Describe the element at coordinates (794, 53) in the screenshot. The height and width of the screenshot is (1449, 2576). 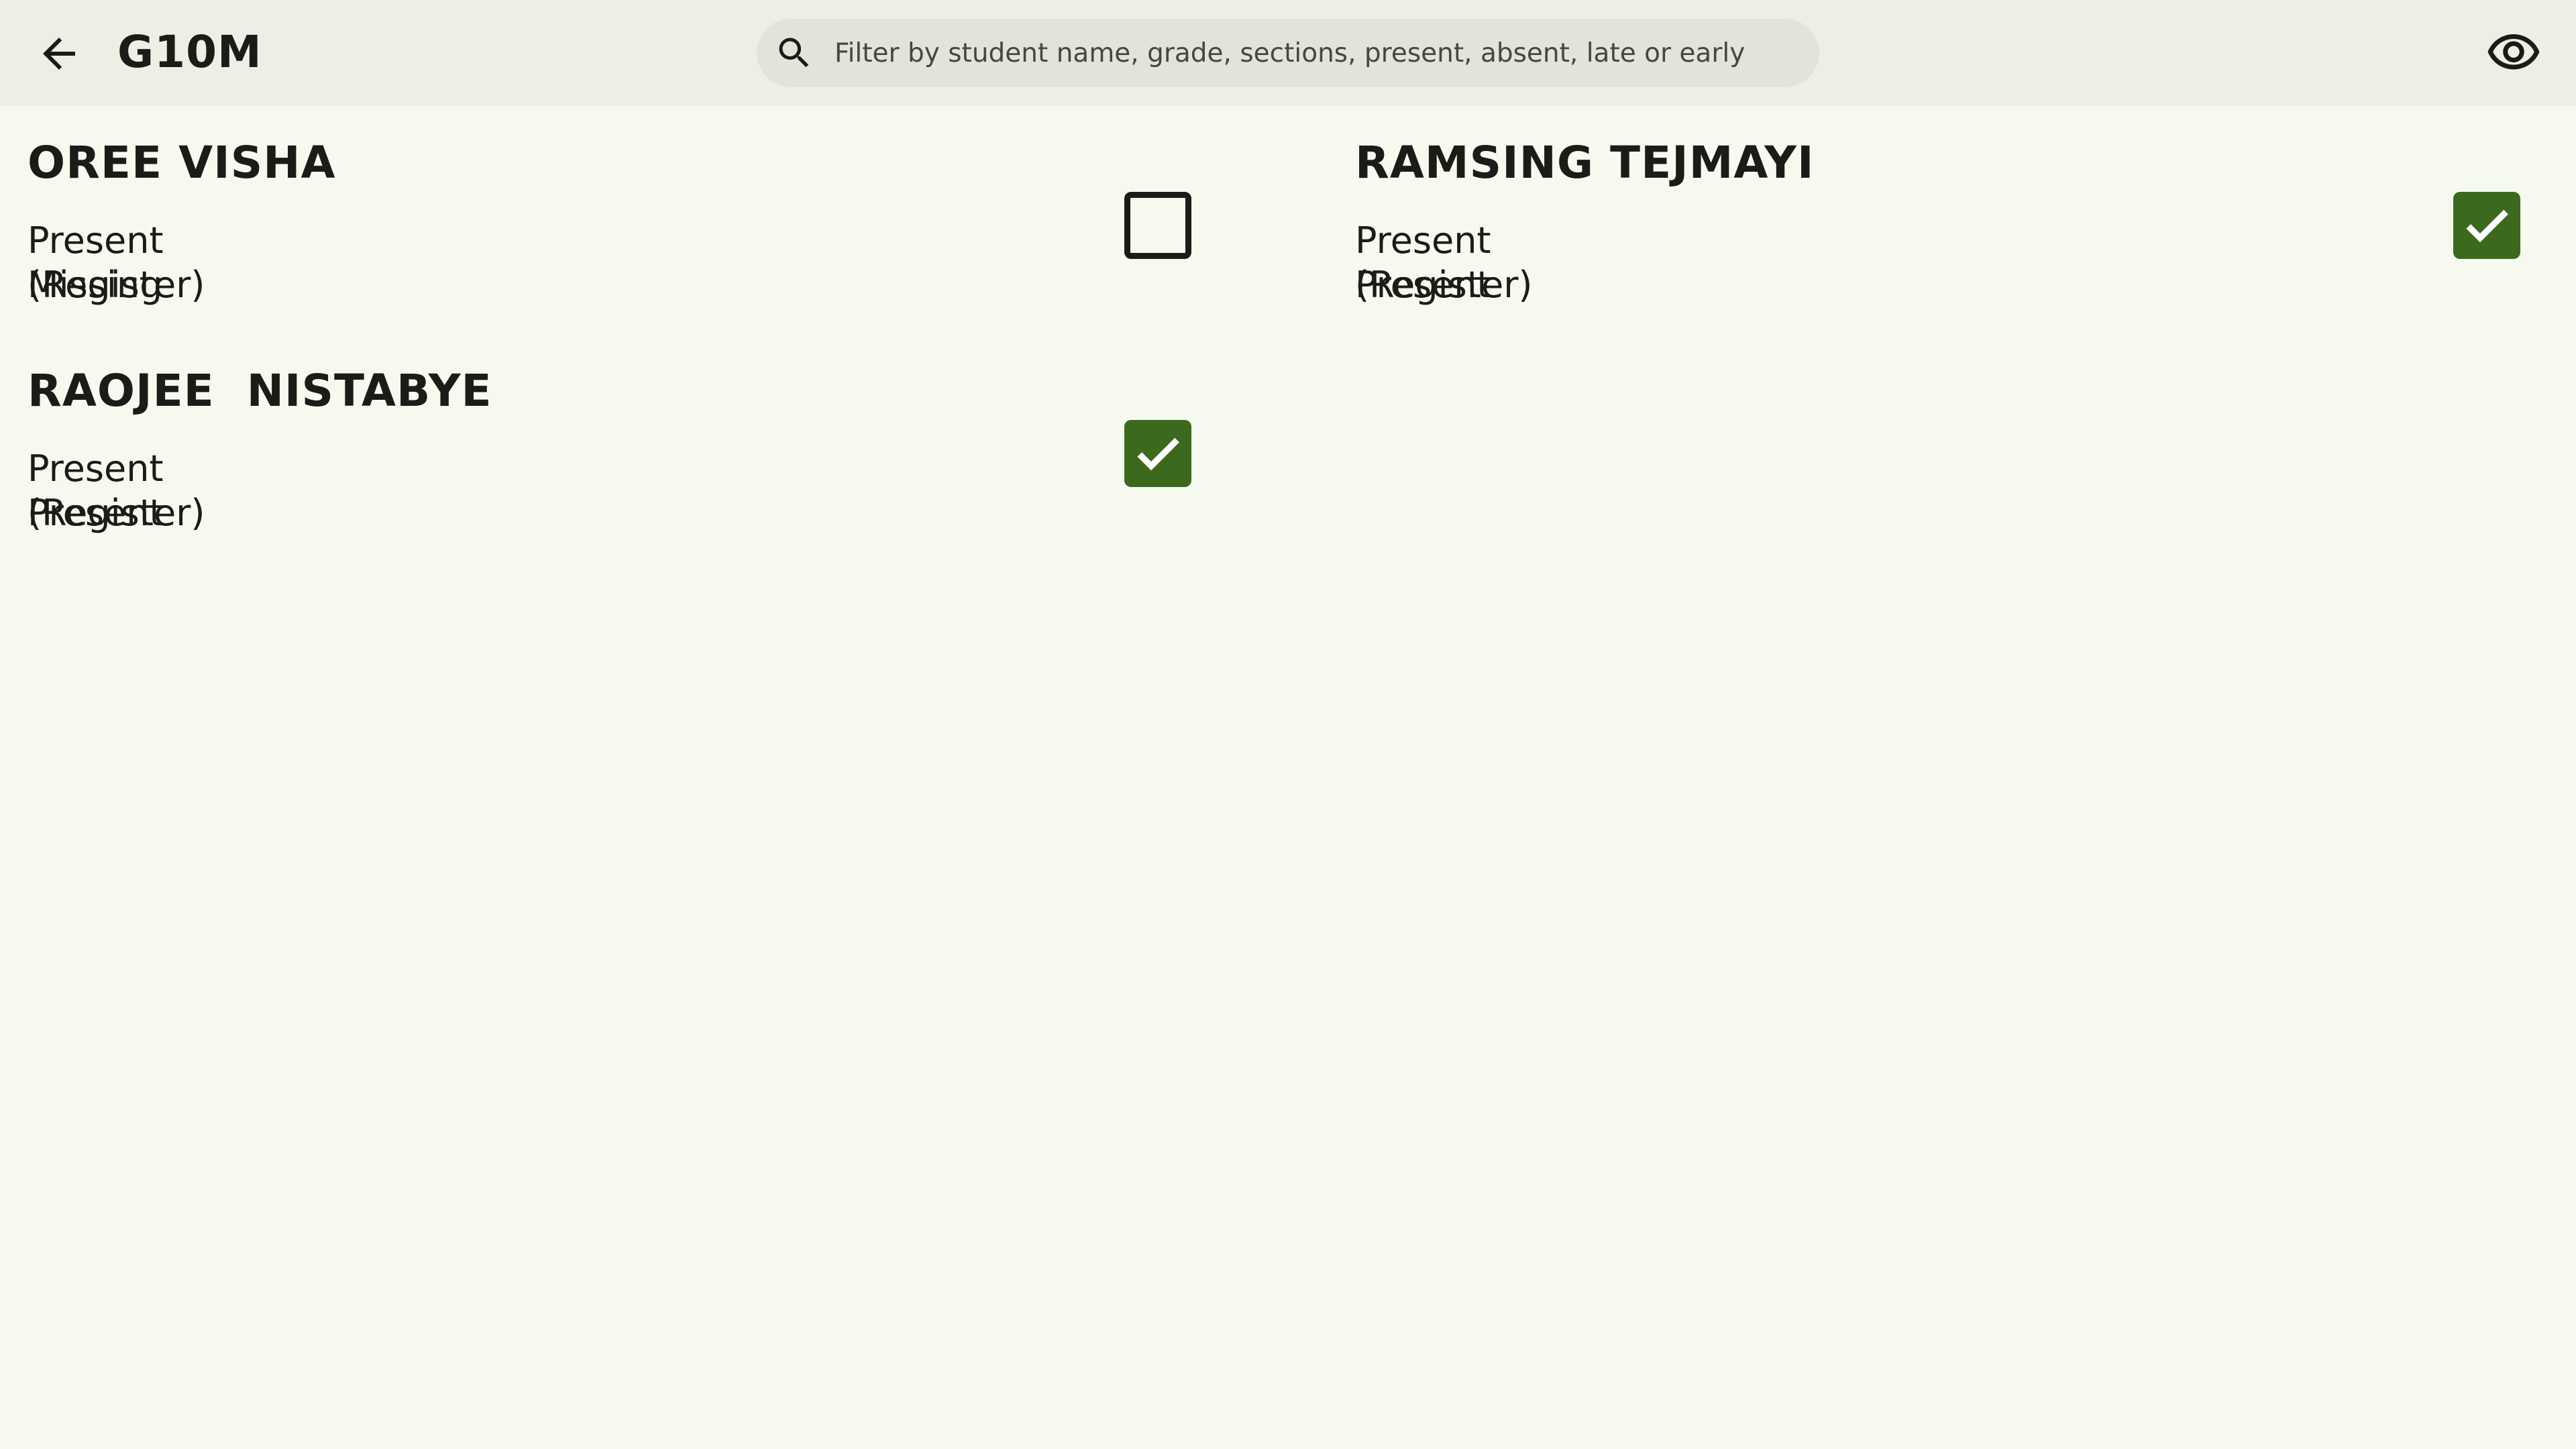
I see `search-icon` at that location.